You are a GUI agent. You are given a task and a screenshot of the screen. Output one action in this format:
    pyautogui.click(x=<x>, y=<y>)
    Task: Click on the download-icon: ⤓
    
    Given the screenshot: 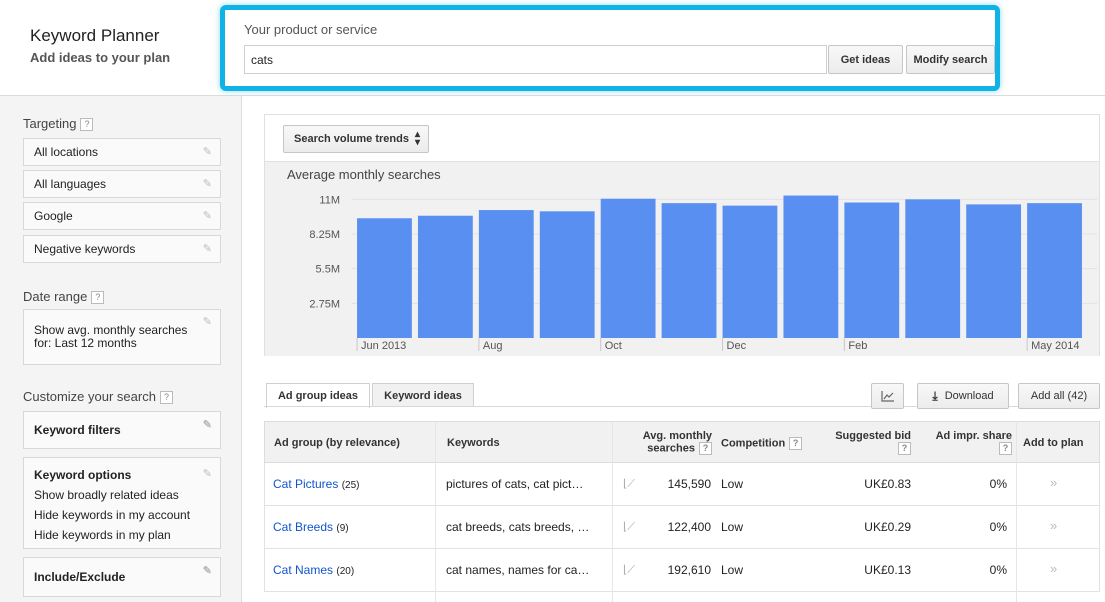 What is the action you would take?
    pyautogui.click(x=935, y=395)
    